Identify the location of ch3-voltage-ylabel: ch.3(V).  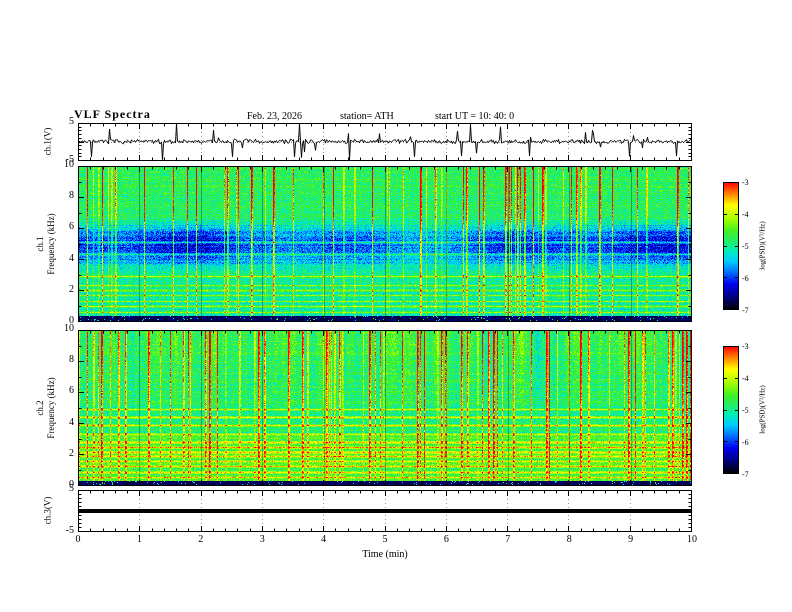
(47, 510).